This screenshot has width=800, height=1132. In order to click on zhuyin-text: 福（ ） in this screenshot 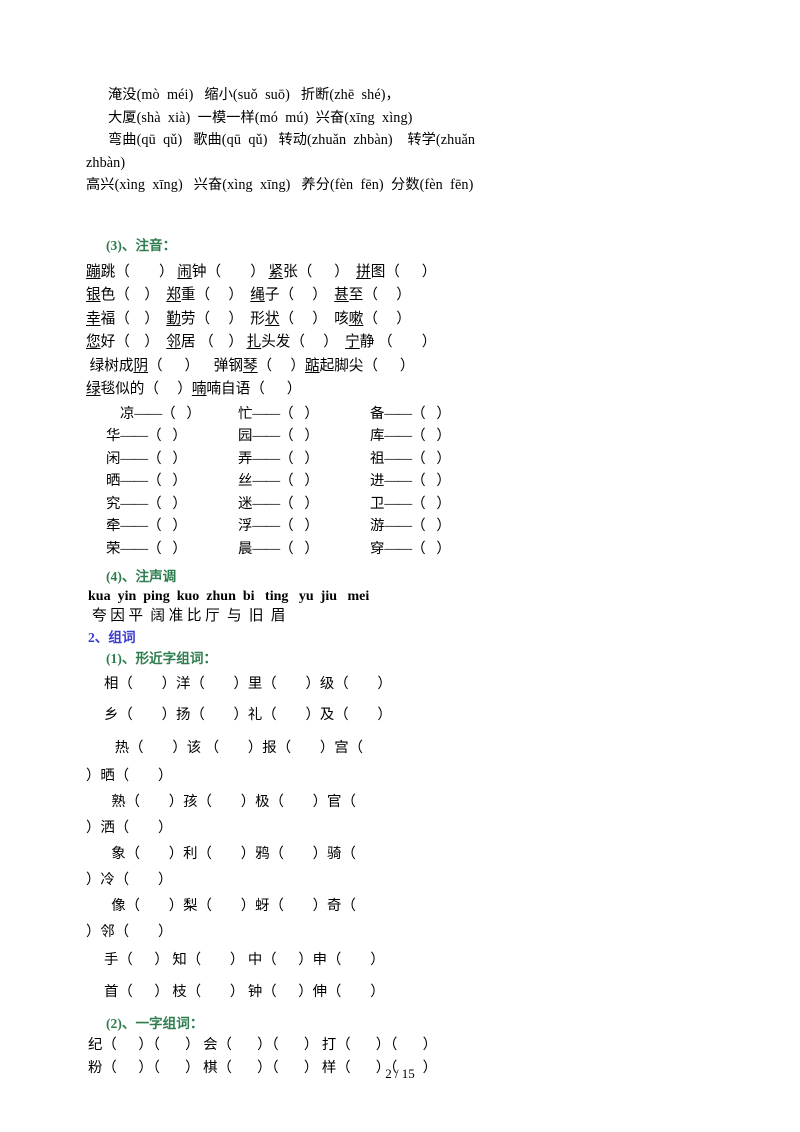, I will do `click(129, 318)`.